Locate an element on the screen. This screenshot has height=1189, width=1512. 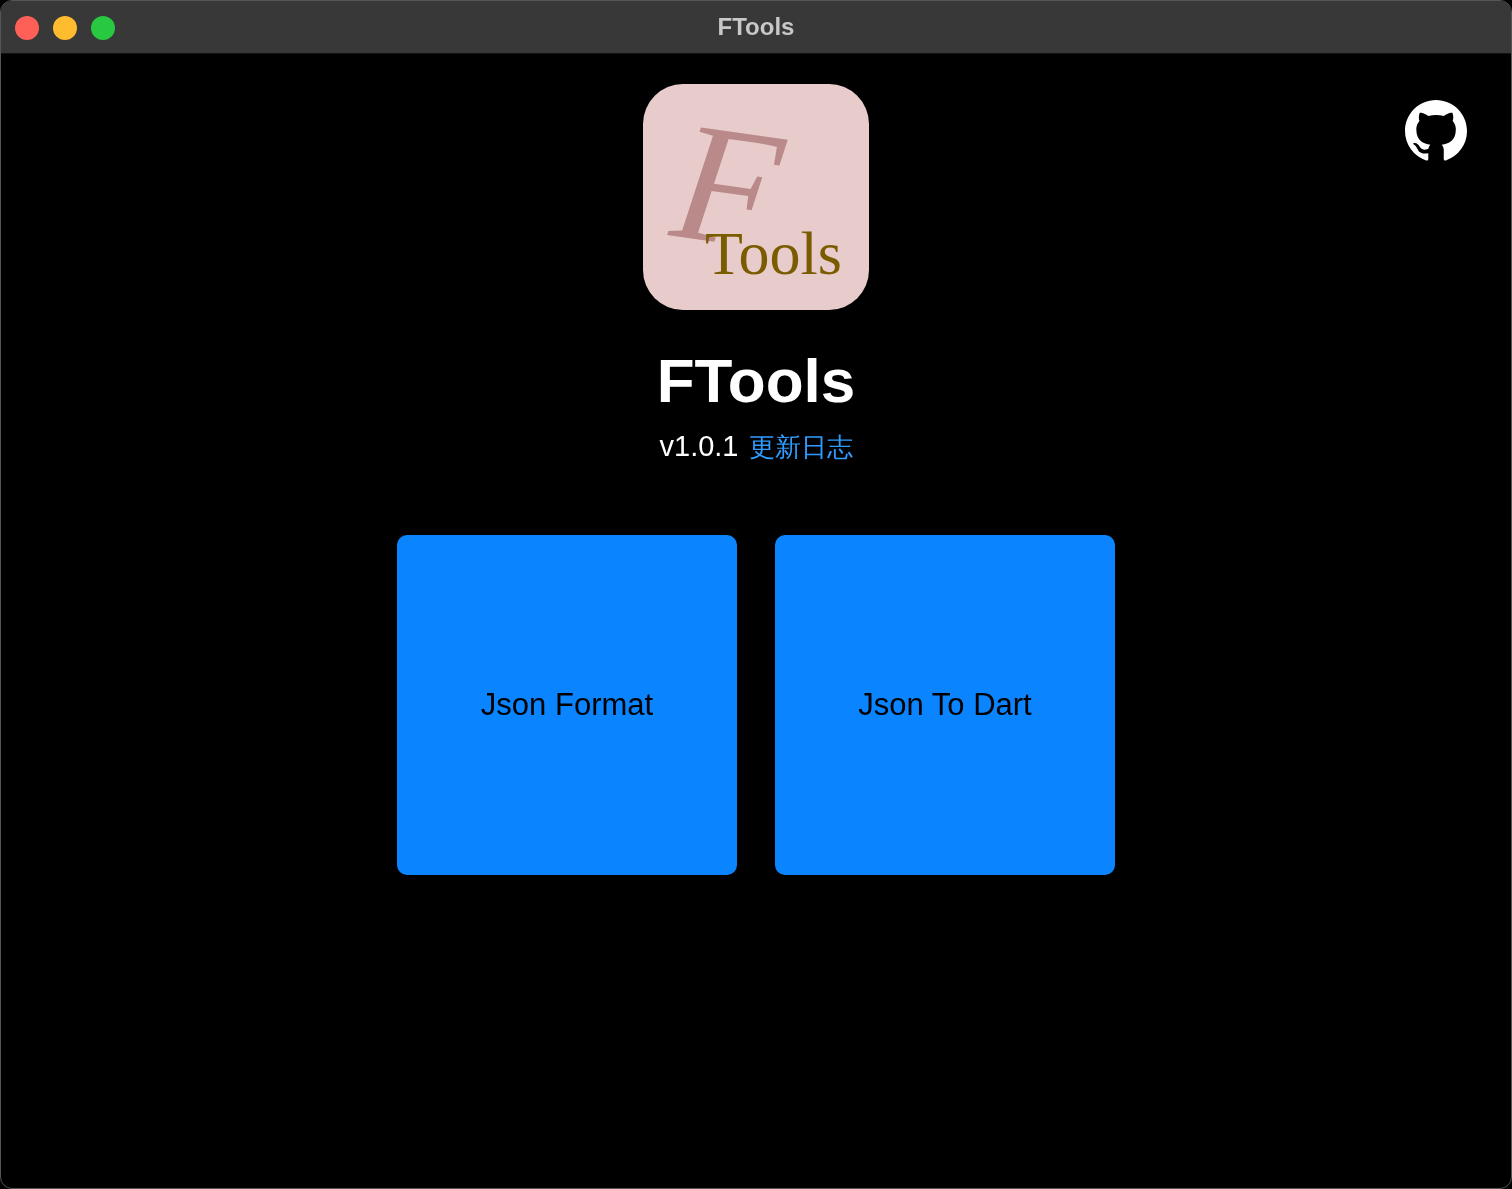
window-title: FTools is located at coordinates (756, 27).